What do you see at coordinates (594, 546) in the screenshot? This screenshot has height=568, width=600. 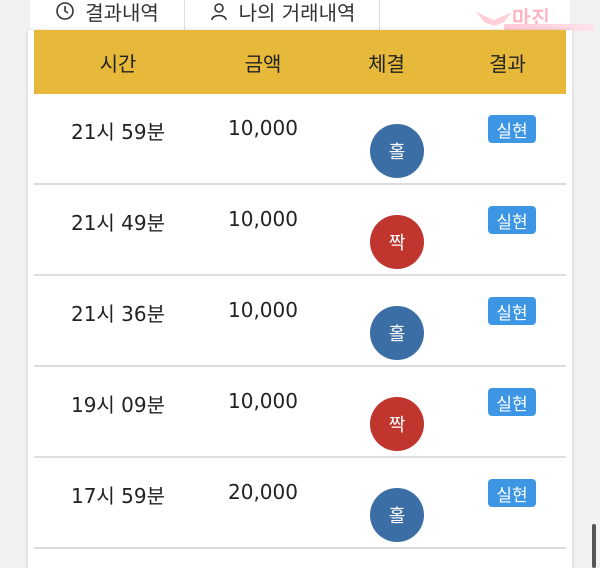 I see `scrollbar` at bounding box center [594, 546].